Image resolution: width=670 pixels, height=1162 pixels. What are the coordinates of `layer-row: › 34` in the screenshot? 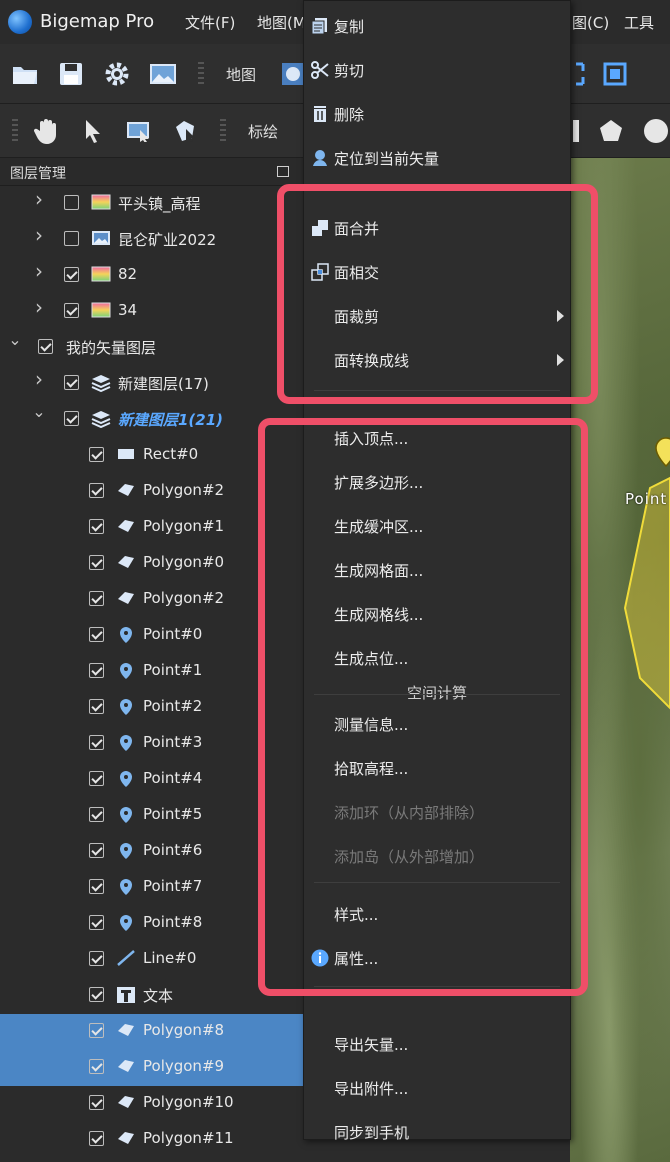 It's located at (152, 312).